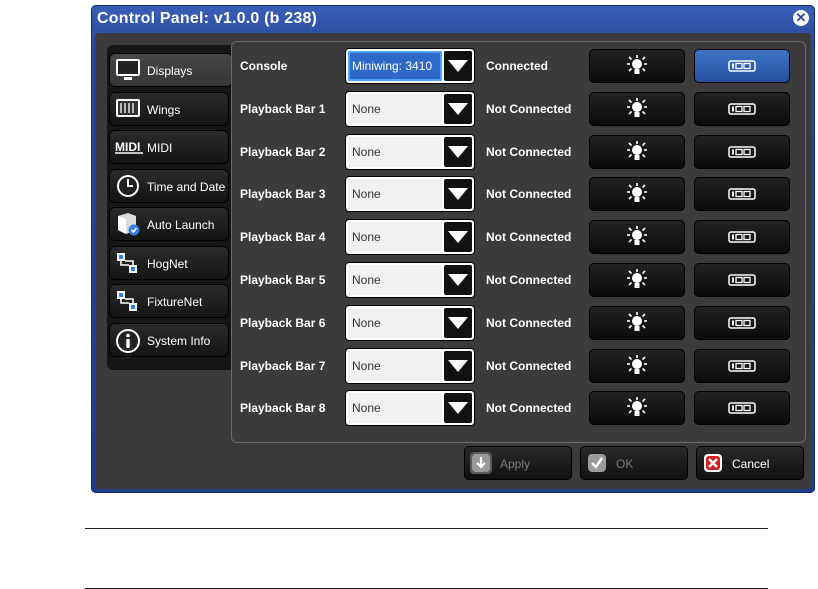  I want to click on display-row: Playback Bar 3 None Not Connected, so click(518, 194).